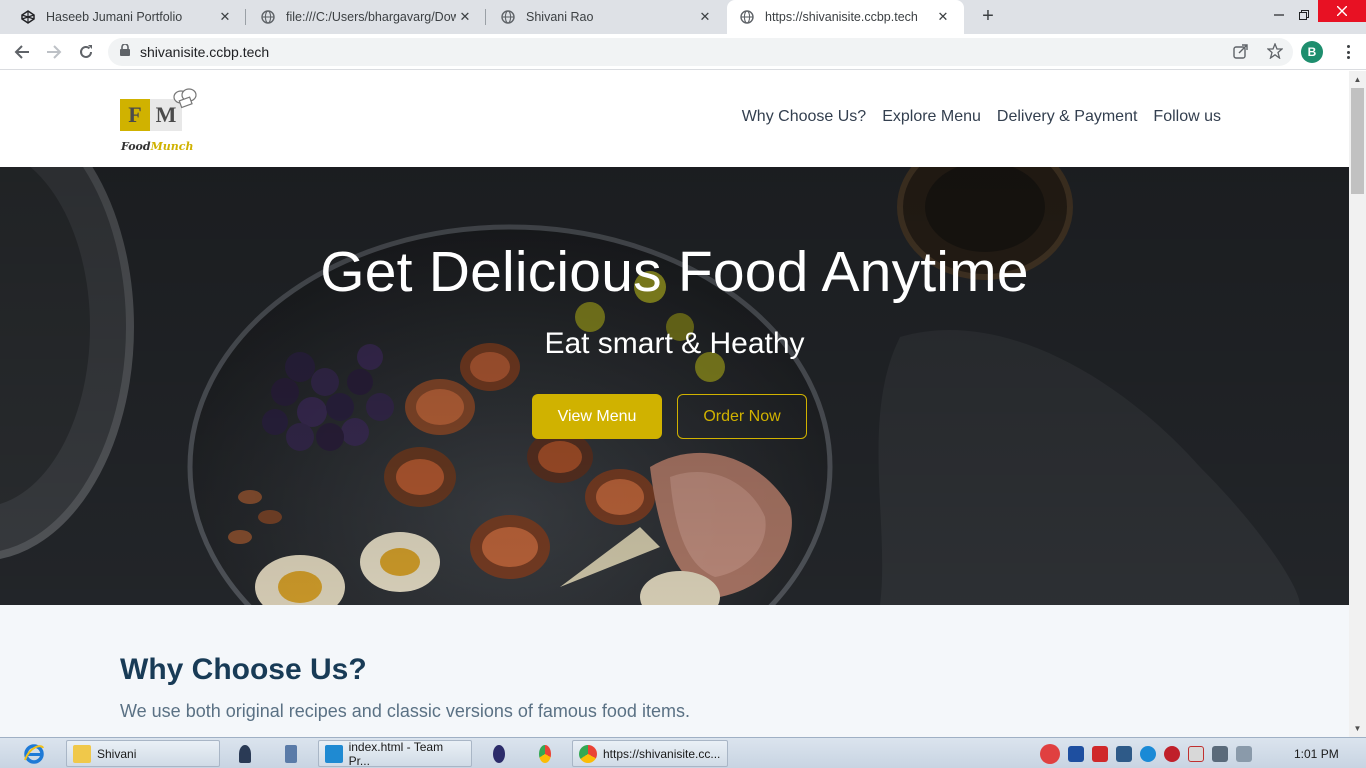 The width and height of the screenshot is (1366, 768). I want to click on browser-toolbar: shivanisite.ccbp.tech, so click(683, 52).